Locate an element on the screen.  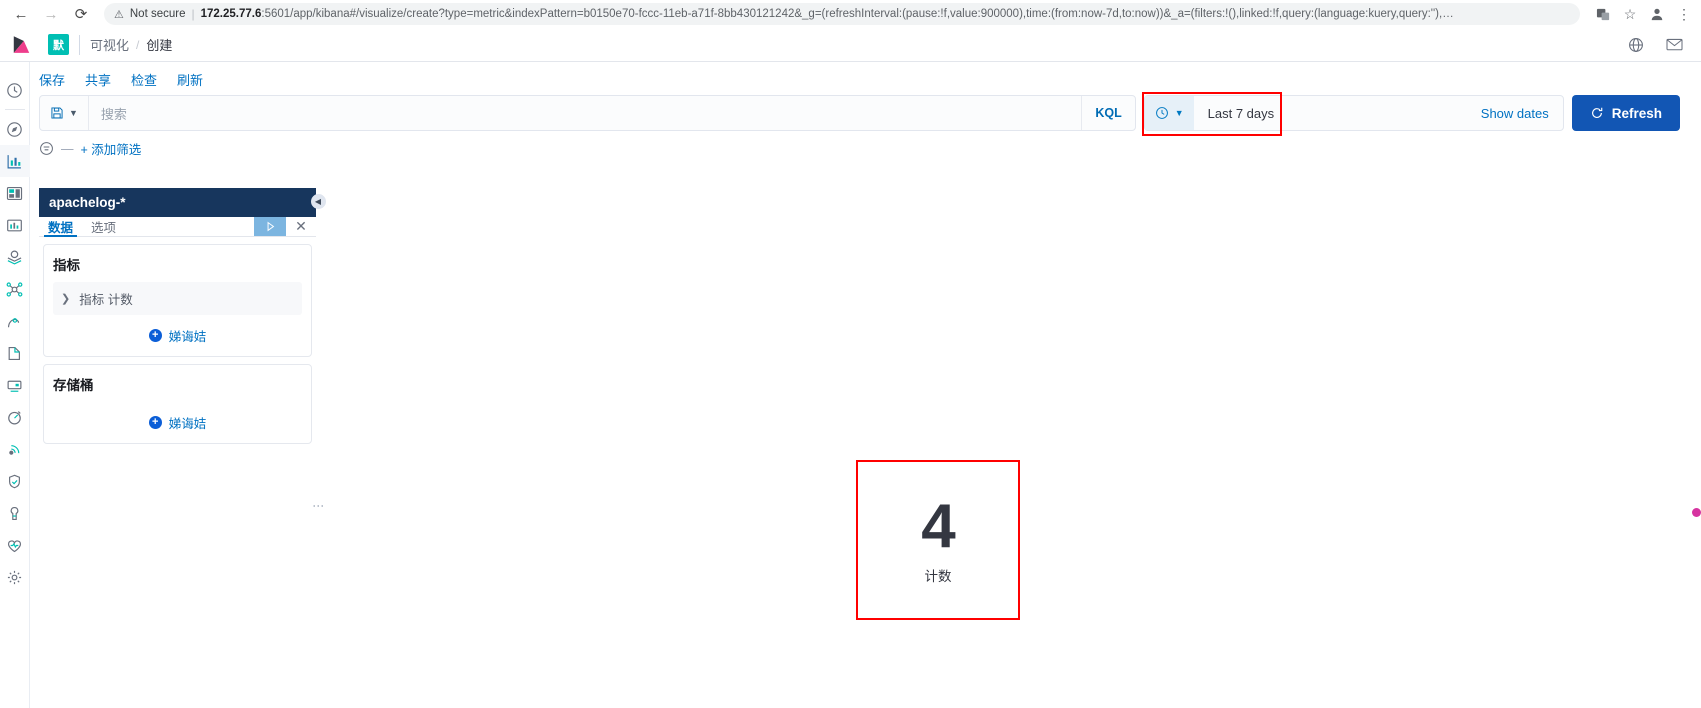
browser-back-button: ← is located at coordinates (21, 14).